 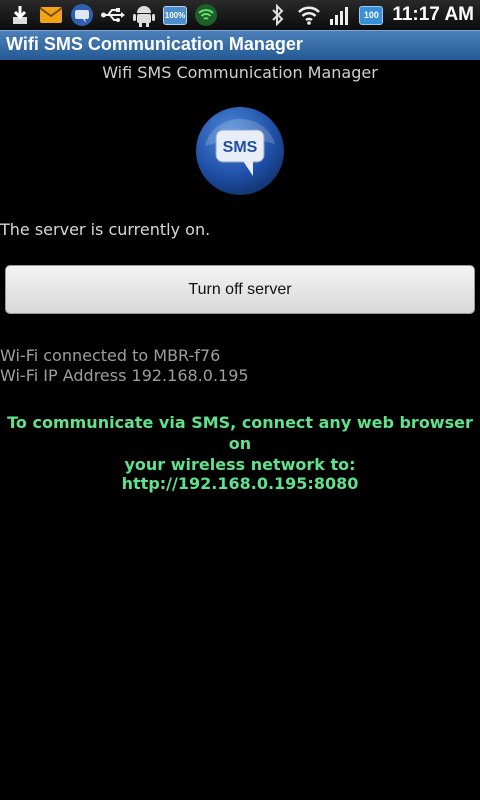 What do you see at coordinates (240, 464) in the screenshot?
I see `instructions-line-2: your wireless network to:` at bounding box center [240, 464].